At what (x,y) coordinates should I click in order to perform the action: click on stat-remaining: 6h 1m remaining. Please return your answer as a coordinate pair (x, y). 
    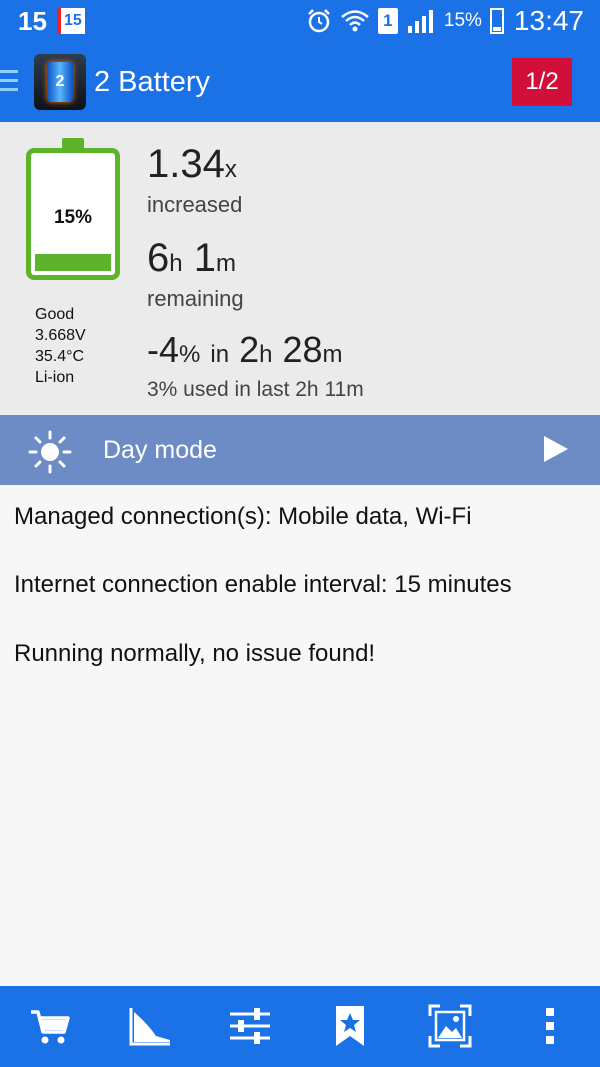
    Looking at the image, I should click on (195, 274).